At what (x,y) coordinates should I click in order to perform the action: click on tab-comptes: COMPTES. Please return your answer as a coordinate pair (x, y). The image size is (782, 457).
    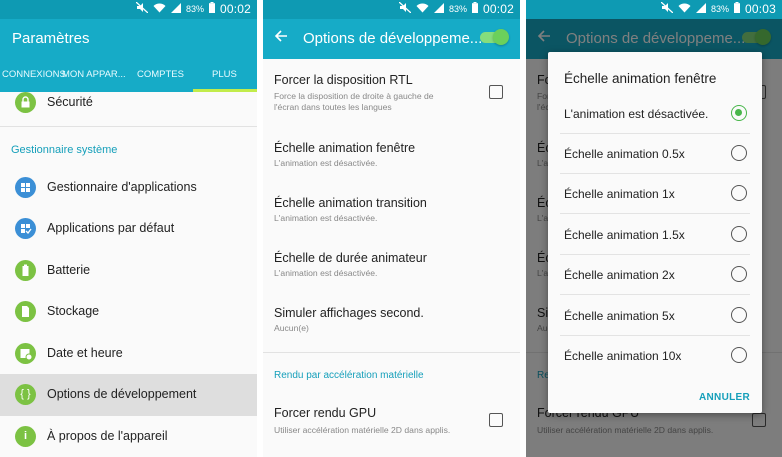
    Looking at the image, I should click on (160, 74).